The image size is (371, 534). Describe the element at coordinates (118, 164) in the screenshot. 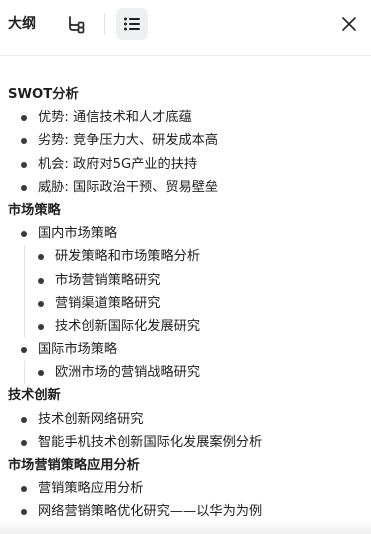

I see `outline-item-label: 机会: 政府对5G产业的扶持` at that location.